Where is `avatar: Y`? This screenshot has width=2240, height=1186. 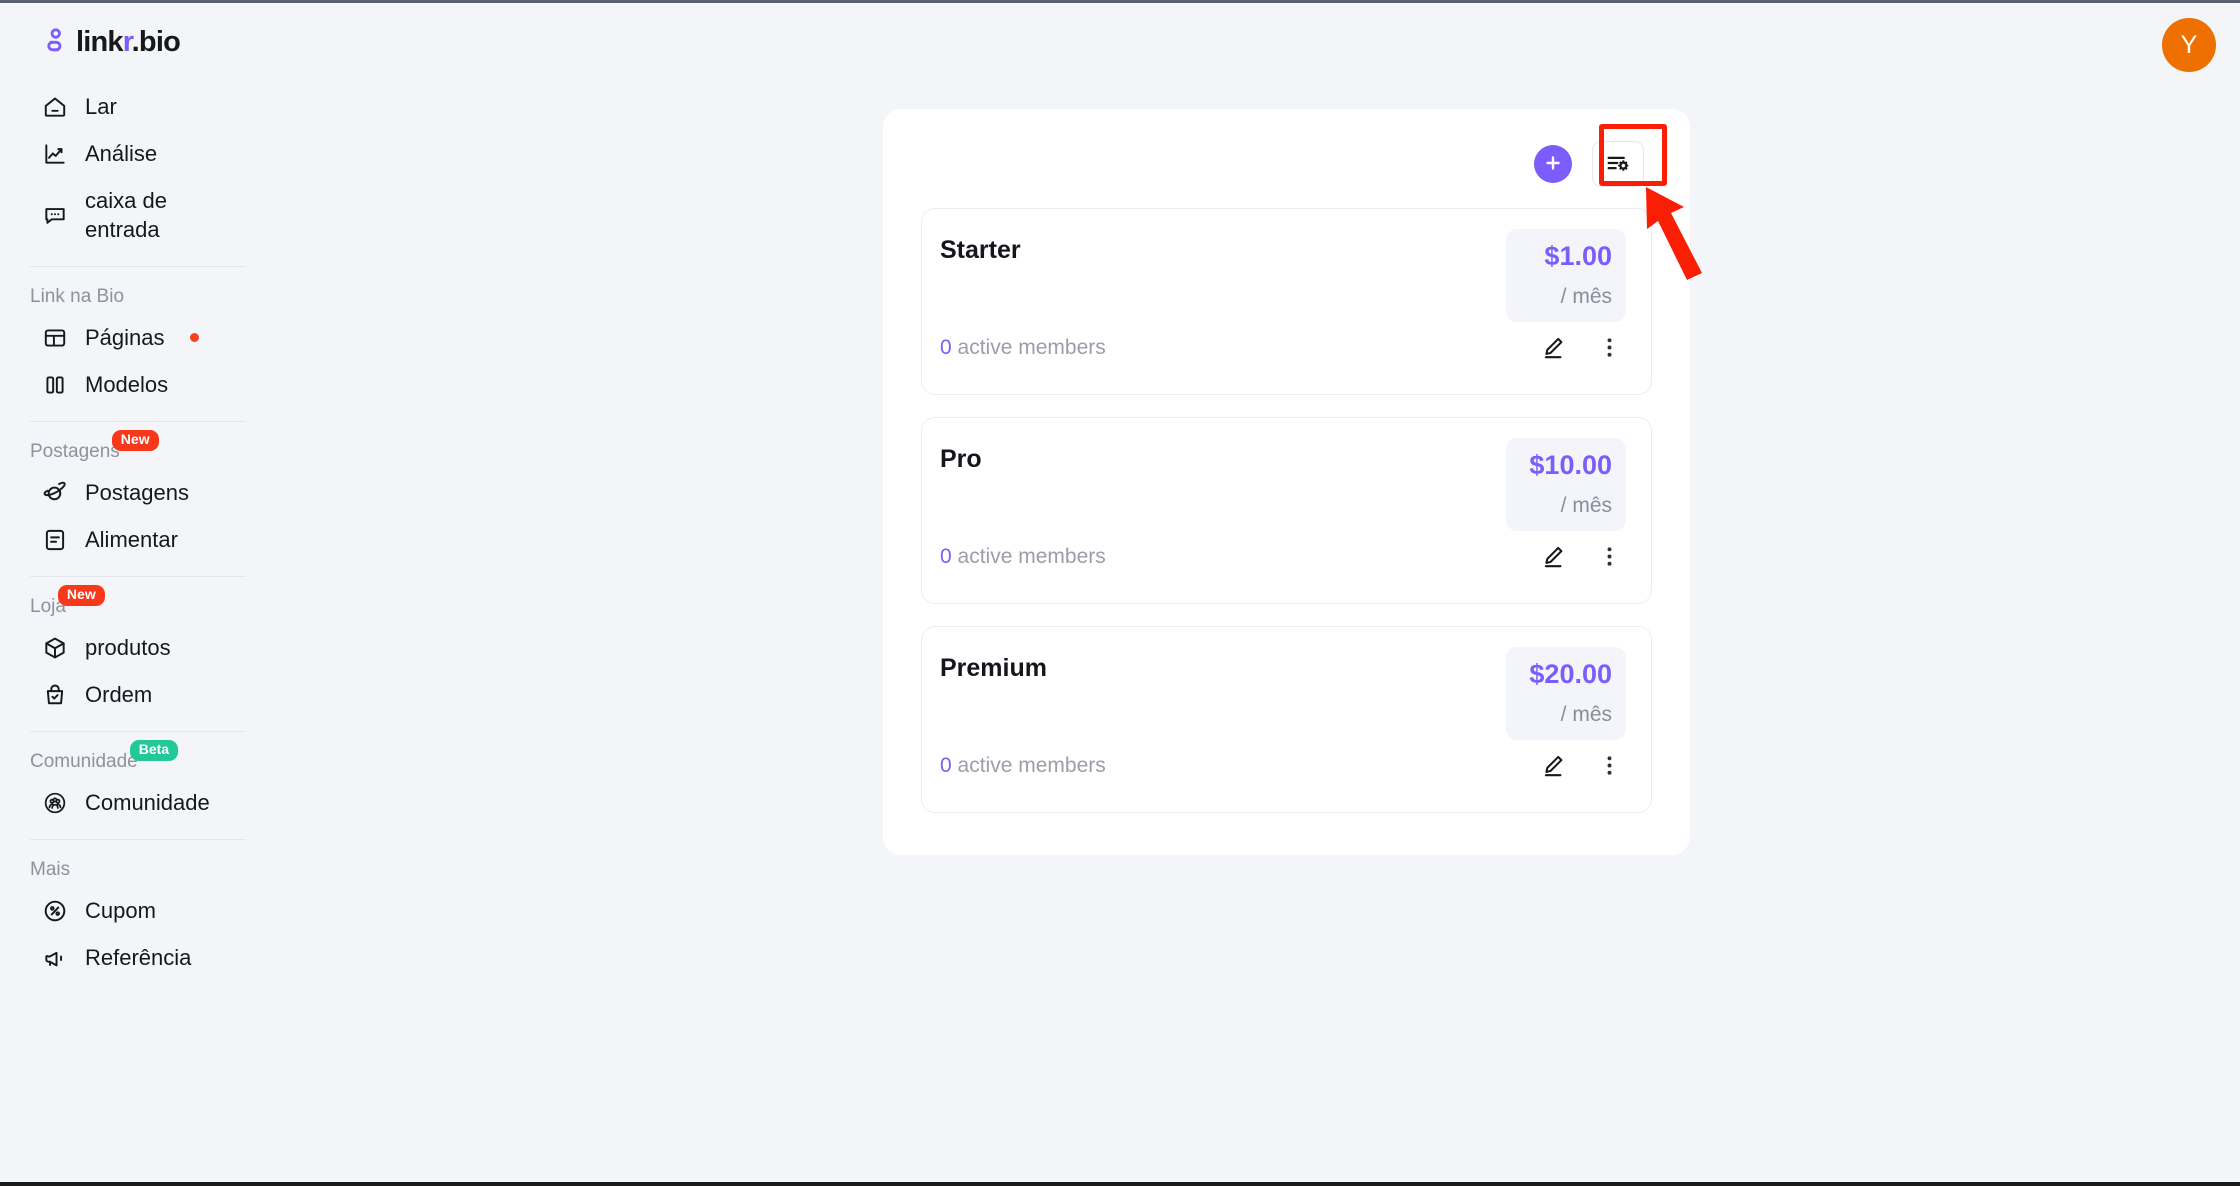 avatar: Y is located at coordinates (2189, 45).